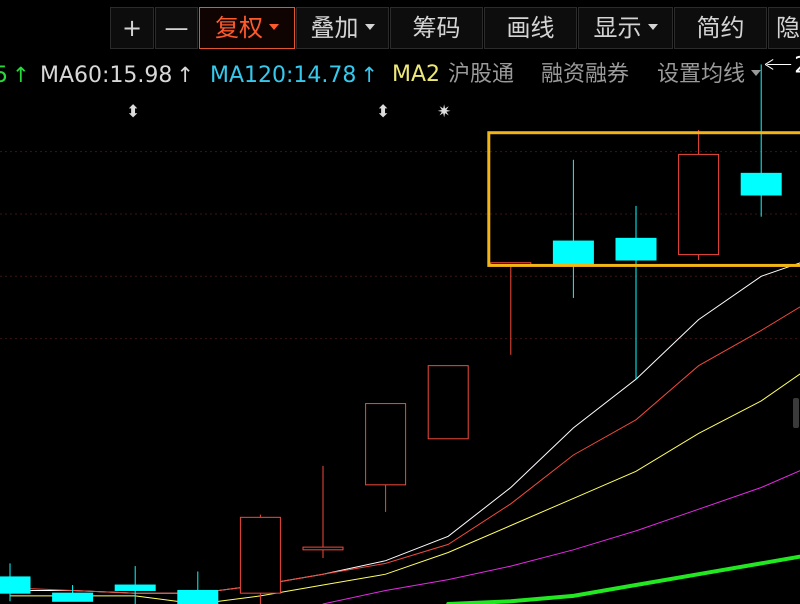 Image resolution: width=800 pixels, height=604 pixels. Describe the element at coordinates (133, 112) in the screenshot. I see `event-marker-1: ⬍` at that location.